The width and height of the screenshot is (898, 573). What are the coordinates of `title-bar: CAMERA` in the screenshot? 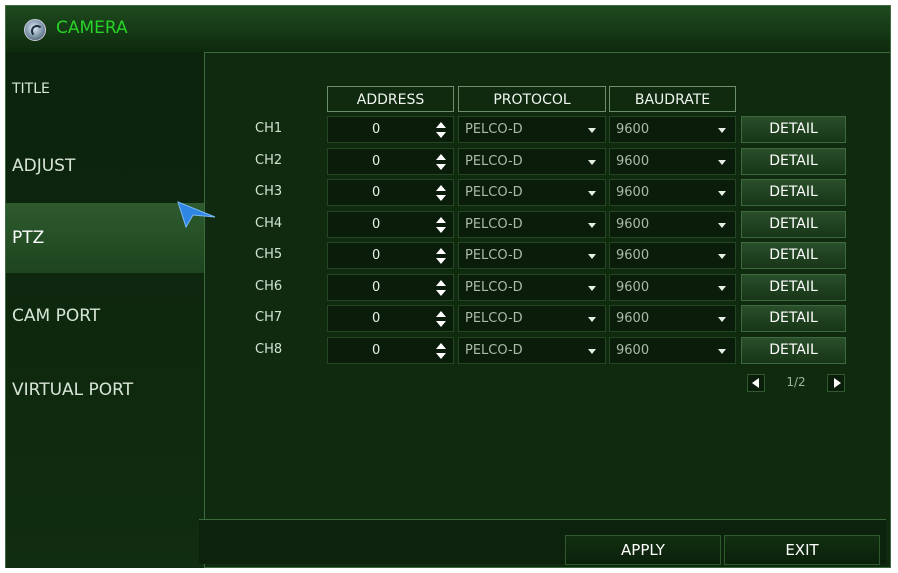 It's located at (448, 29).